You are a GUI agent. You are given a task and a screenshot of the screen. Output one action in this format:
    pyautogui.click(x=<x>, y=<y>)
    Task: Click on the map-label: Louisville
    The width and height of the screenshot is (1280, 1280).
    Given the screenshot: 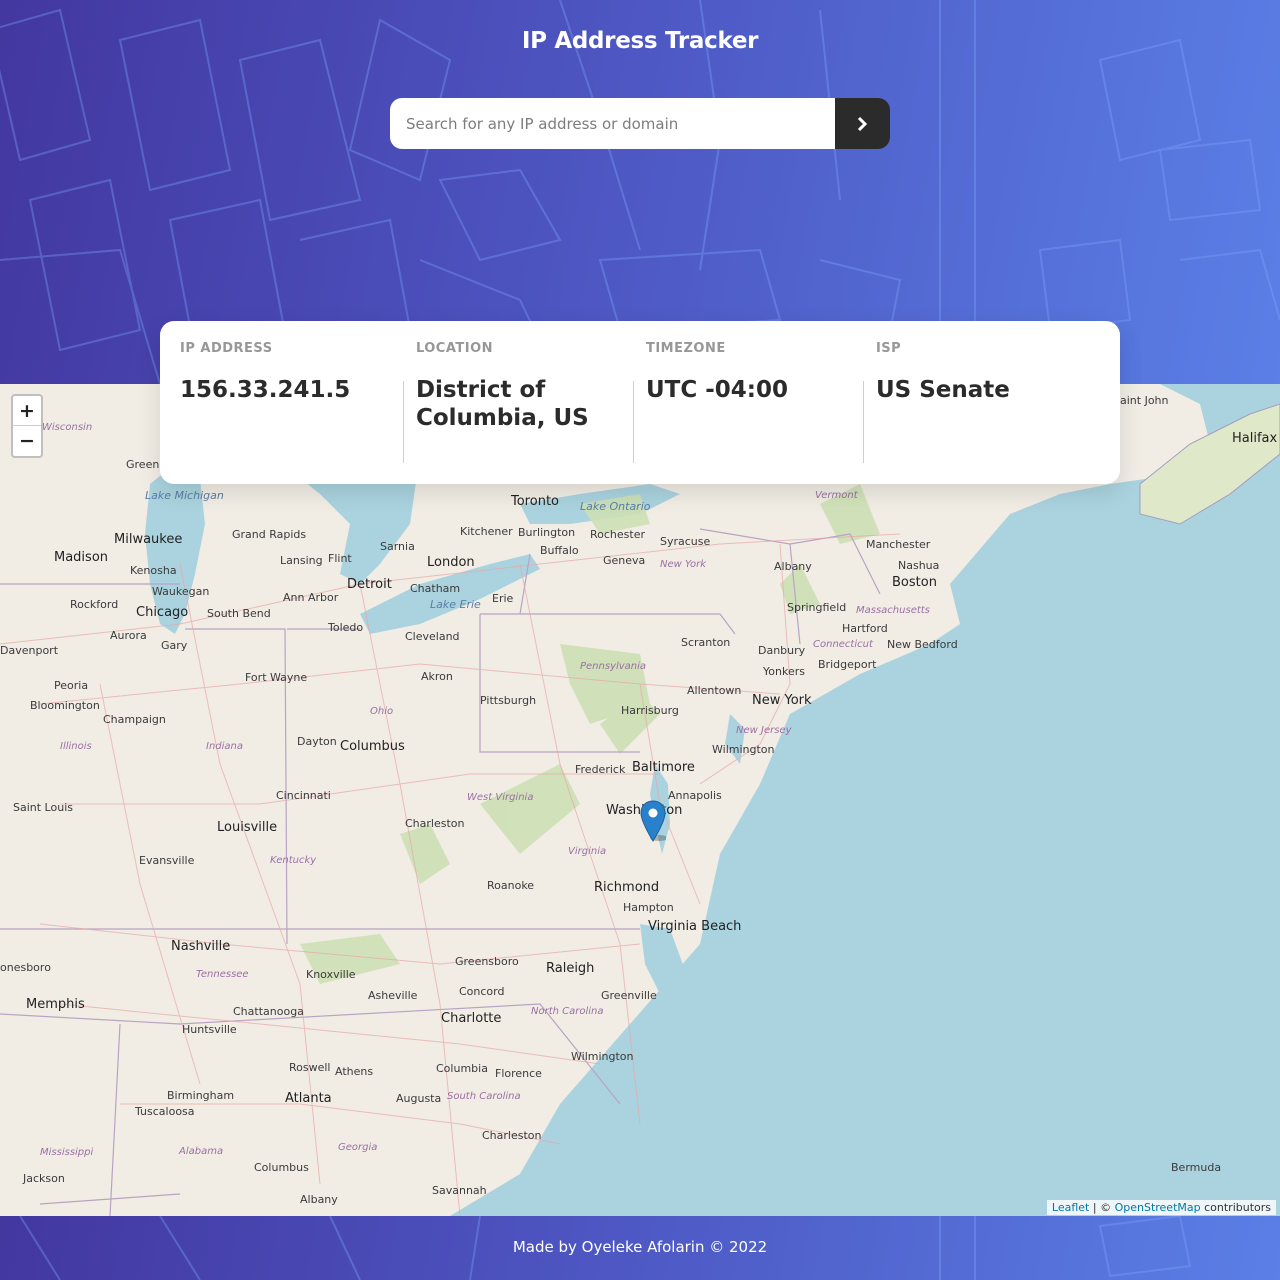 What is the action you would take?
    pyautogui.click(x=247, y=827)
    